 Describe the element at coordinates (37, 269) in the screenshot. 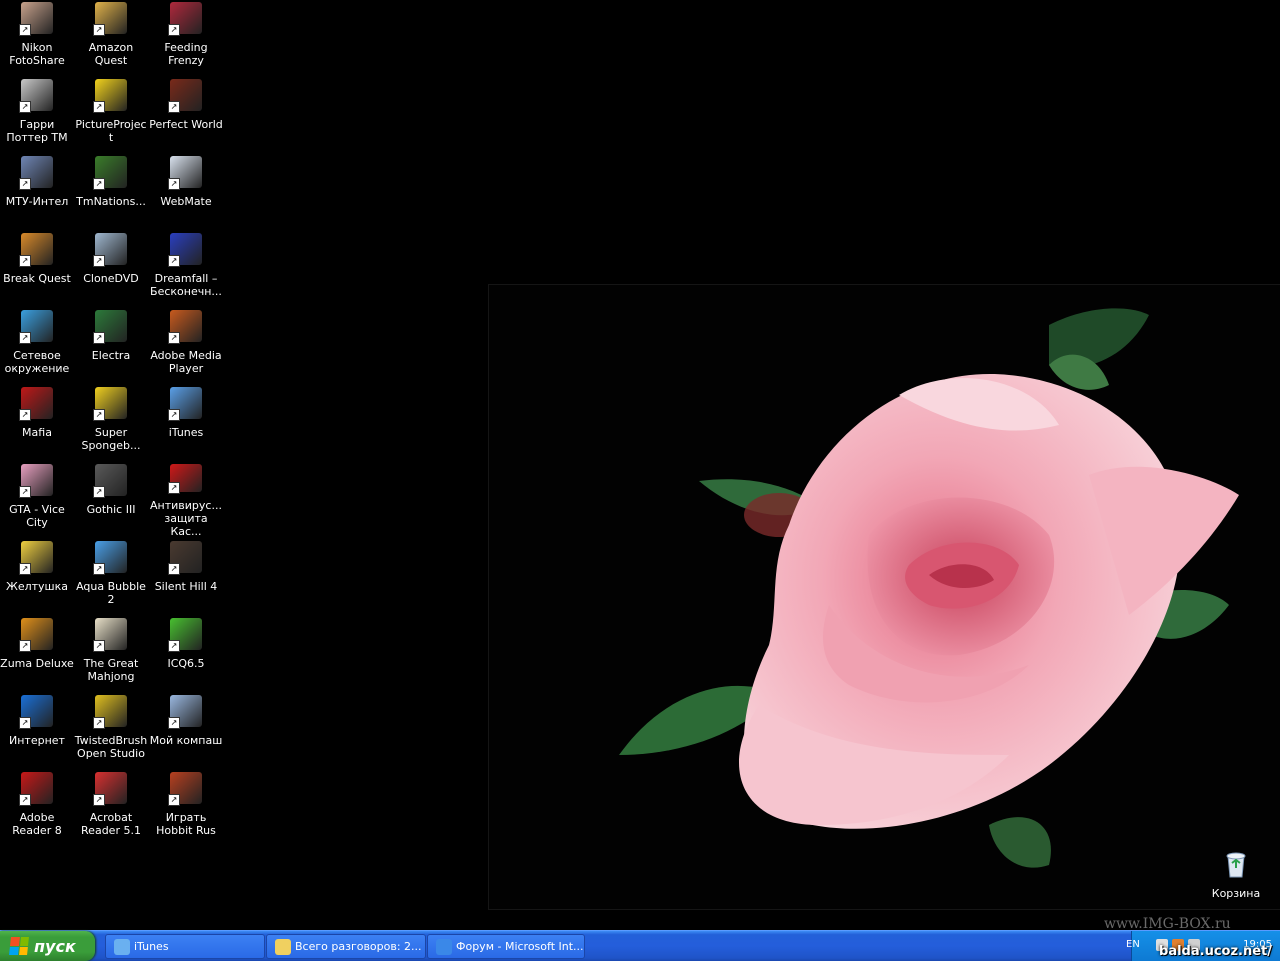

I see `desktop-icon: ↗ Break Quest` at that location.